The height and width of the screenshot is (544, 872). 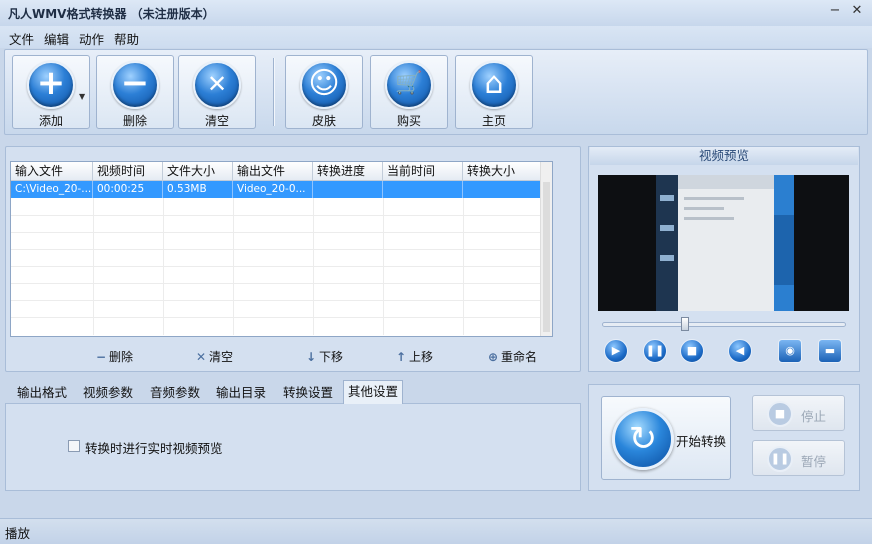 I want to click on tab-video-params: 视频参数, so click(x=108, y=393).